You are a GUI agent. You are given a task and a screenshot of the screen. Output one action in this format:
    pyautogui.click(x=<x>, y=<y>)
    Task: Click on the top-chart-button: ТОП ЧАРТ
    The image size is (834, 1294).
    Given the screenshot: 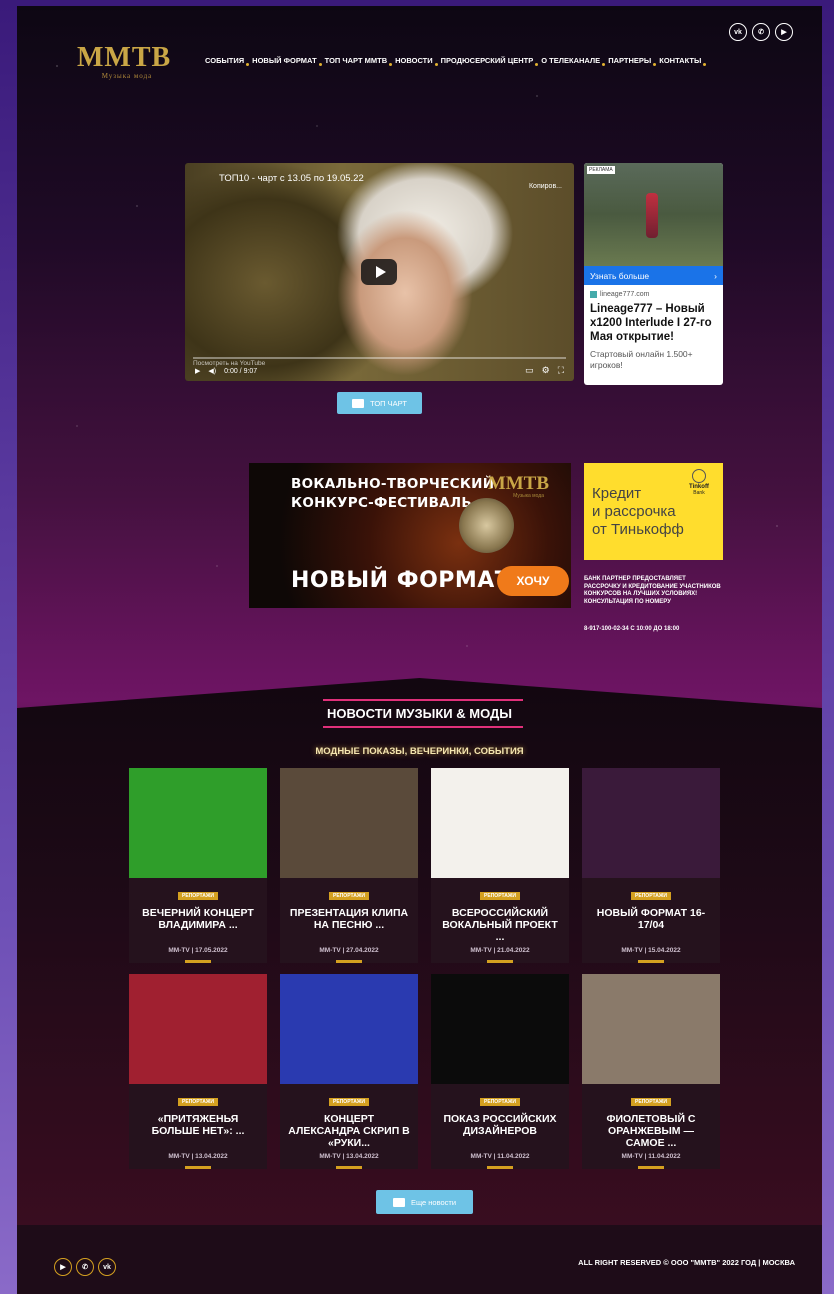 What is the action you would take?
    pyautogui.click(x=379, y=403)
    